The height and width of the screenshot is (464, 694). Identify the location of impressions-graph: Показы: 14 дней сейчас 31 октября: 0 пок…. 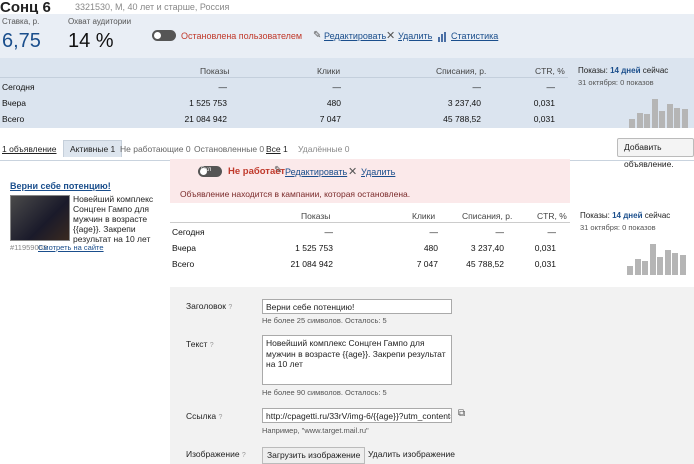
(631, 93).